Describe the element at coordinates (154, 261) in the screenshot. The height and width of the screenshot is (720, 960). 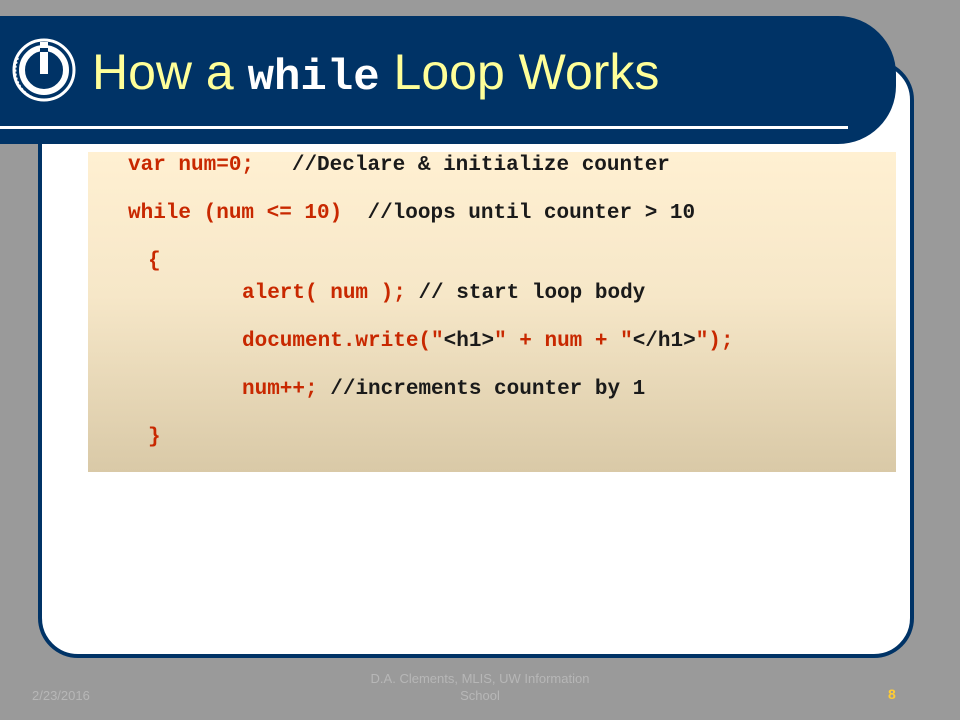
I see `code-line-3: {` at that location.